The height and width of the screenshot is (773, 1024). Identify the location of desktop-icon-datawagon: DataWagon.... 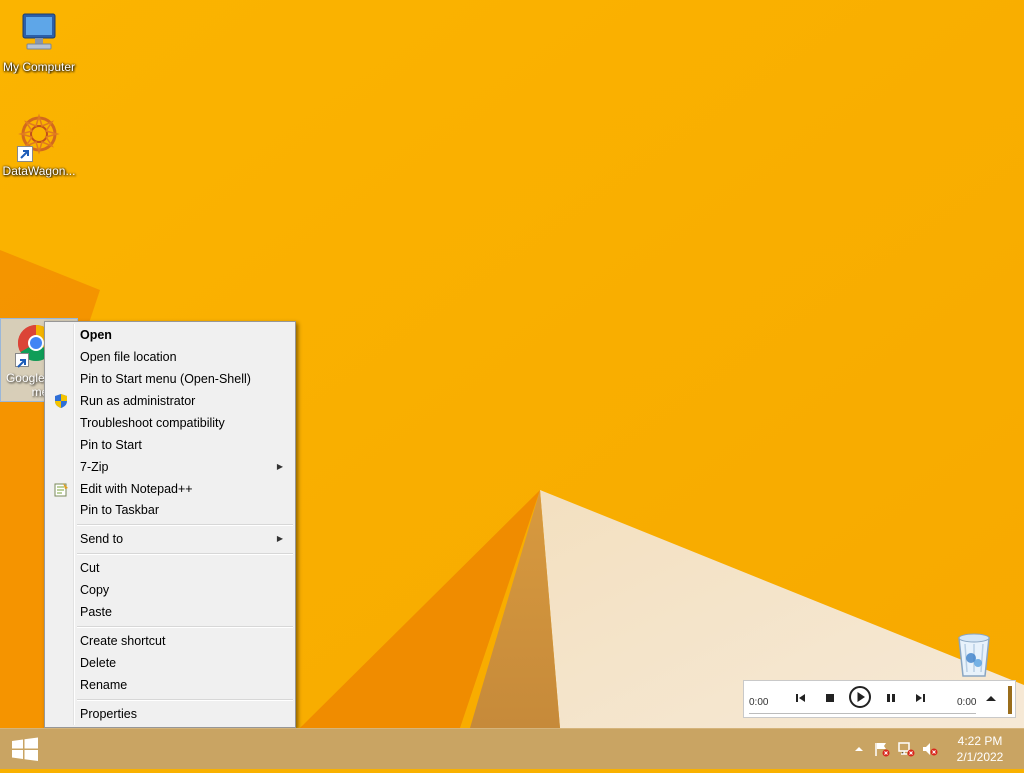
(39, 145).